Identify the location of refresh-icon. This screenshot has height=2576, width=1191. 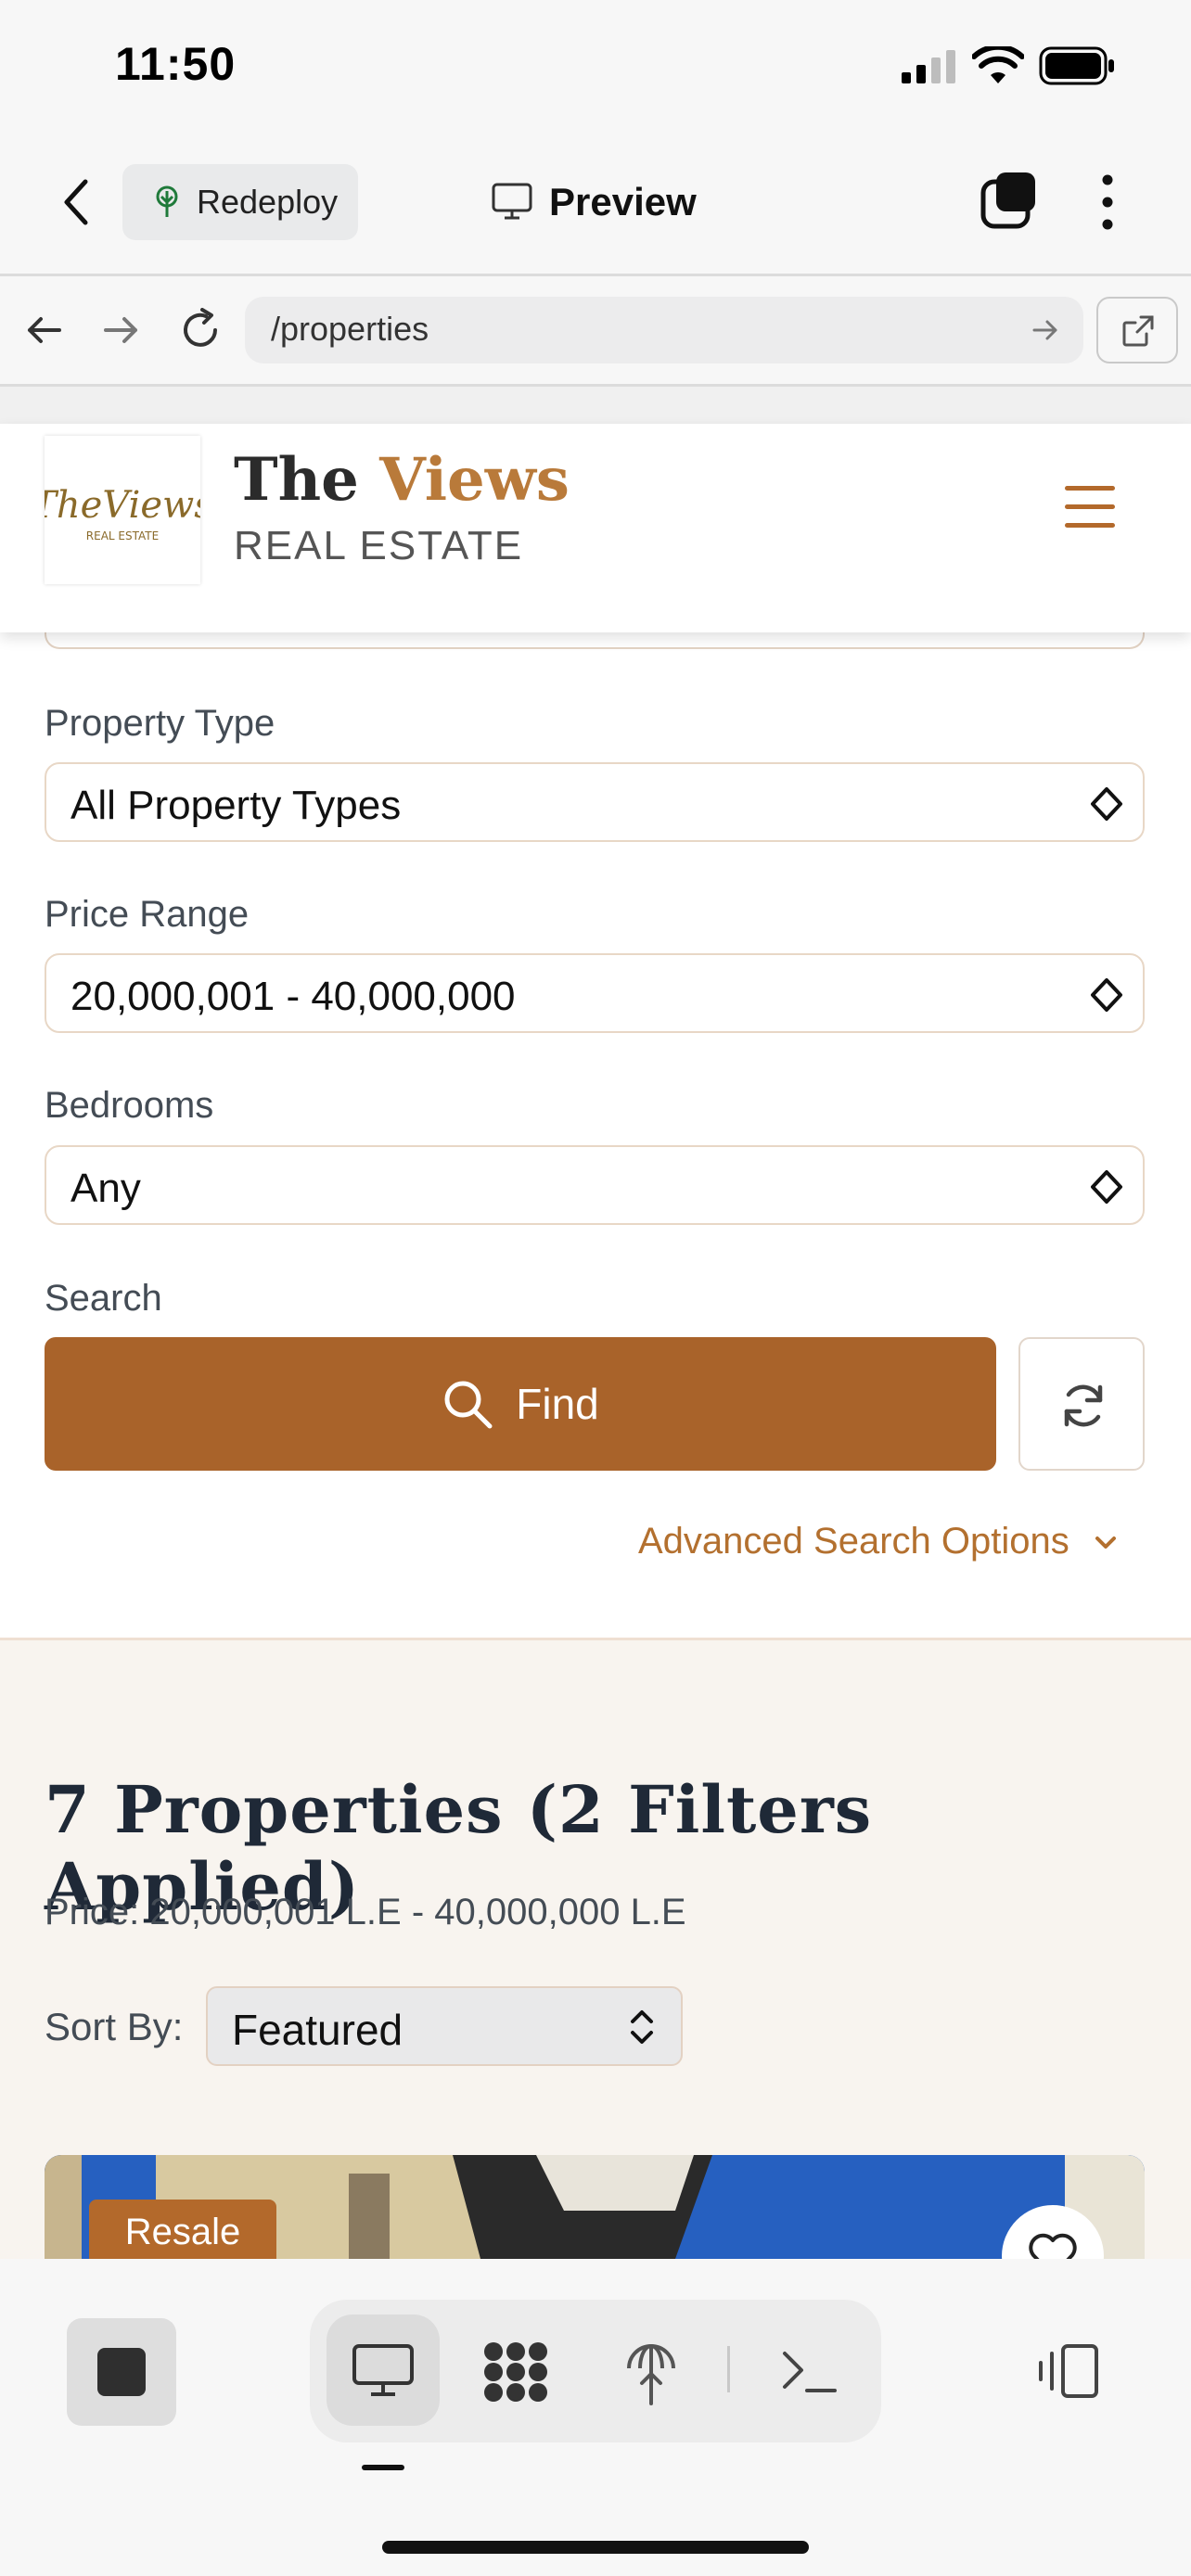
(1084, 1405).